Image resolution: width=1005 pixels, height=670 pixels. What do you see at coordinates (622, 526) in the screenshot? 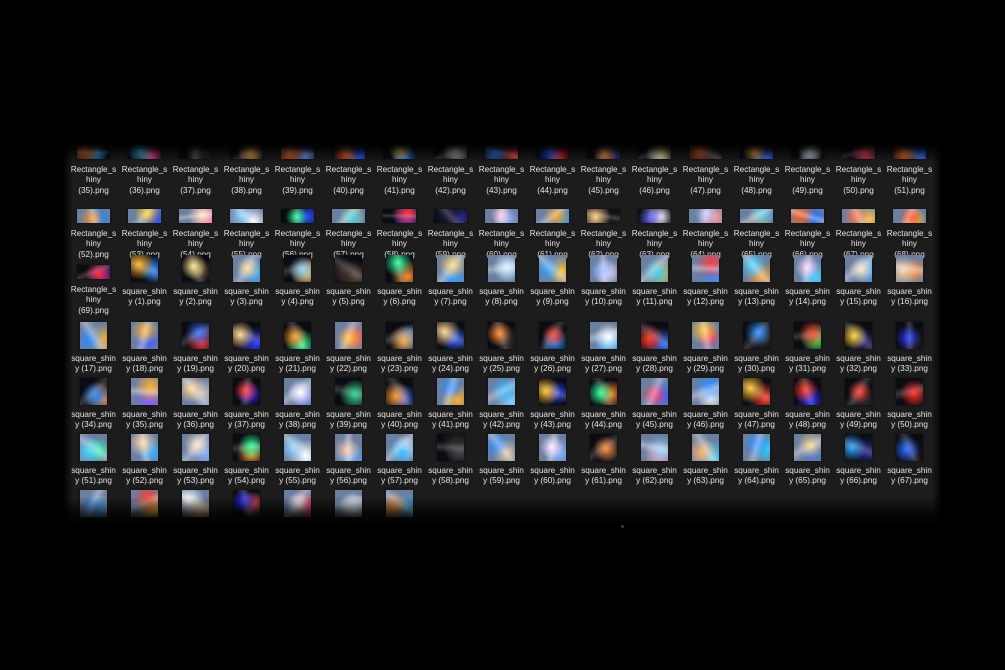
I see `scroll-indicator` at bounding box center [622, 526].